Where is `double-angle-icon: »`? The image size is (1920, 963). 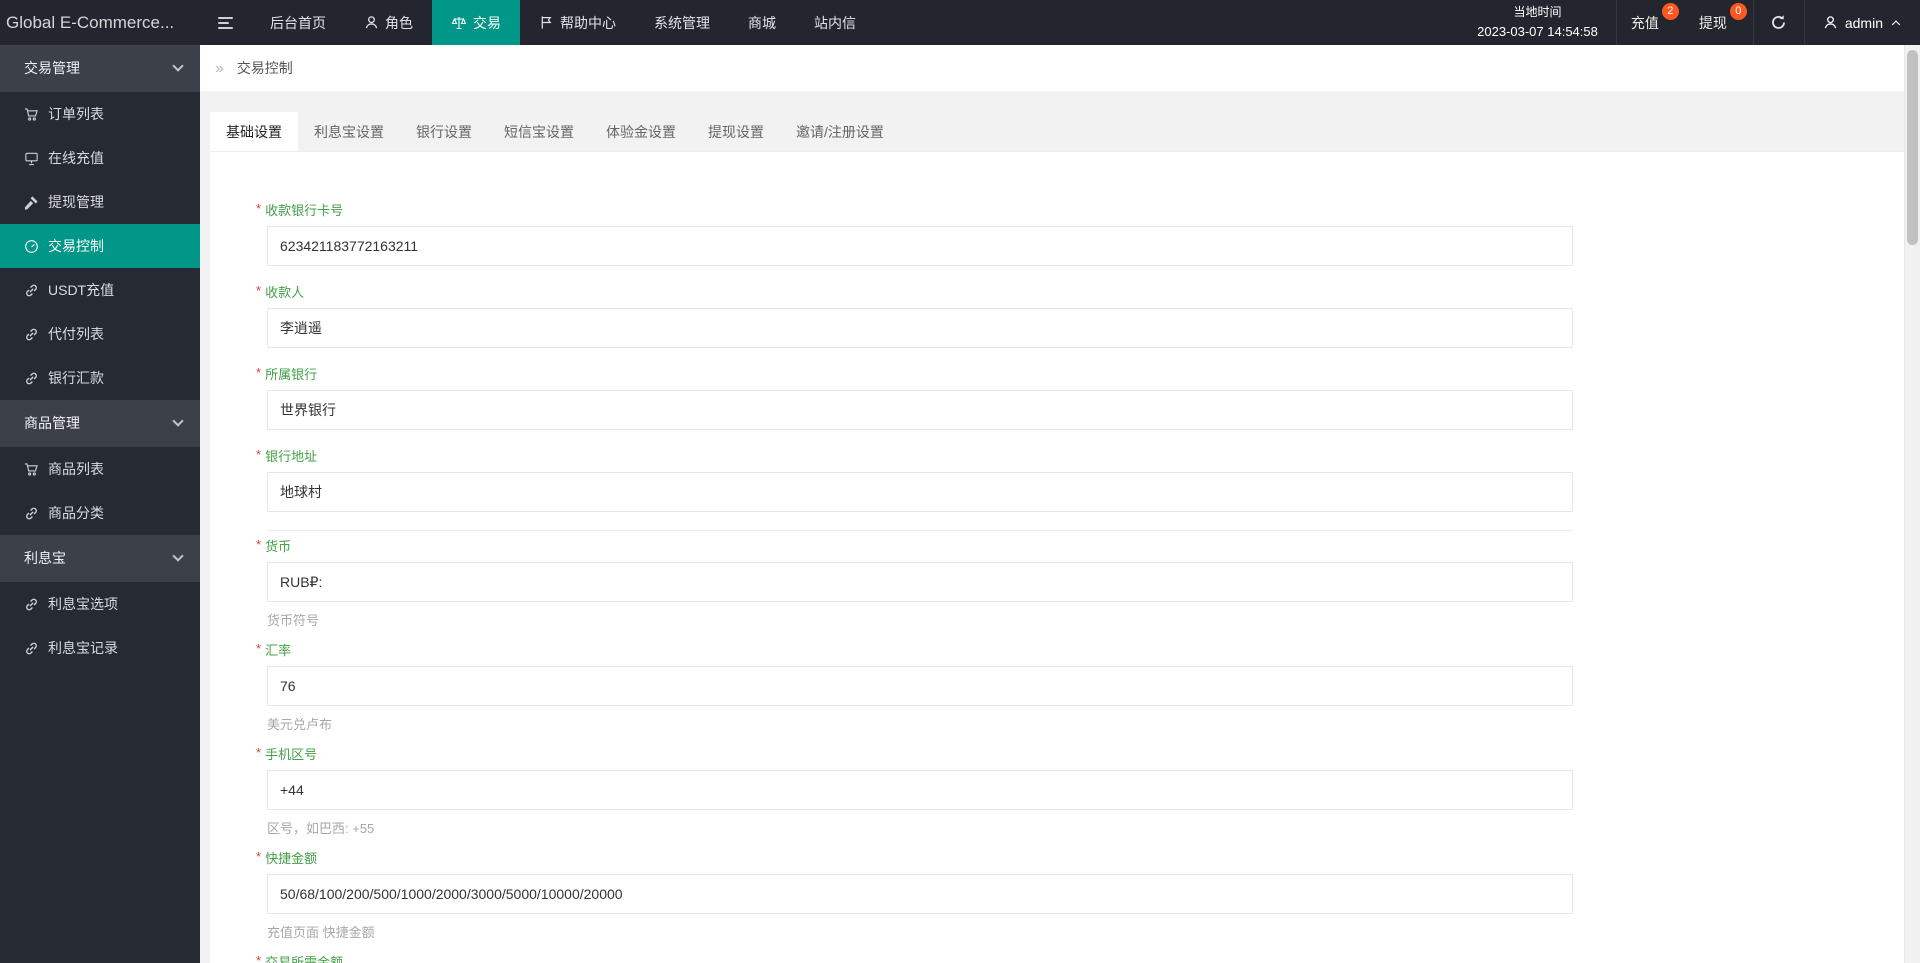
double-angle-icon: » is located at coordinates (219, 68).